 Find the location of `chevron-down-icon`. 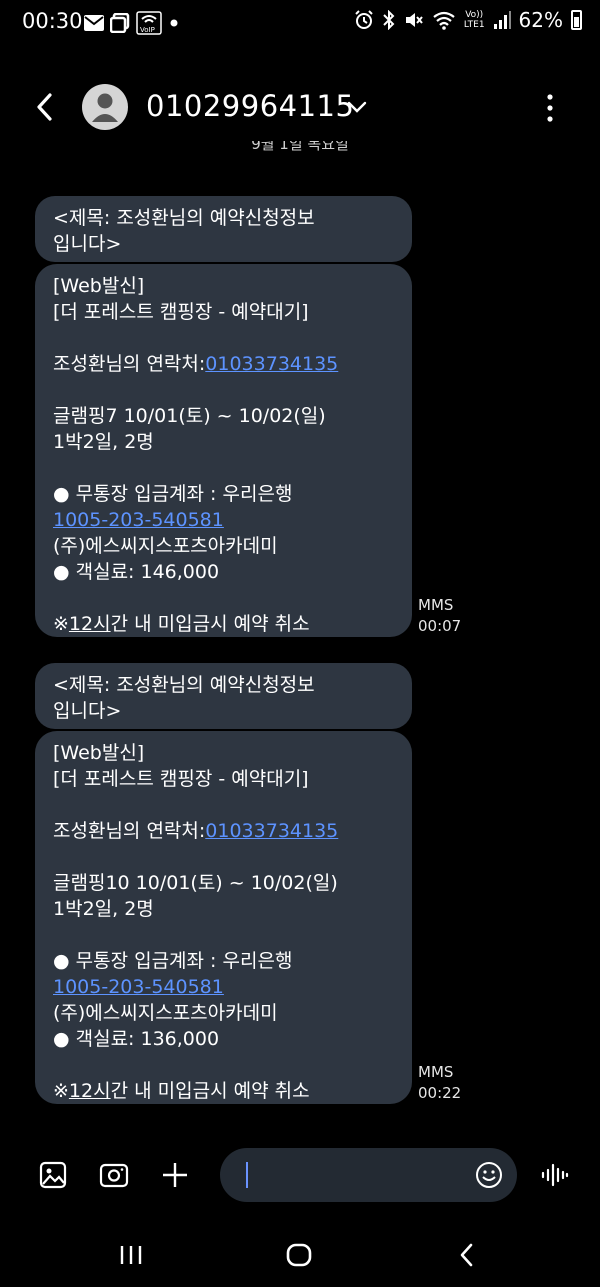

chevron-down-icon is located at coordinates (357, 107).